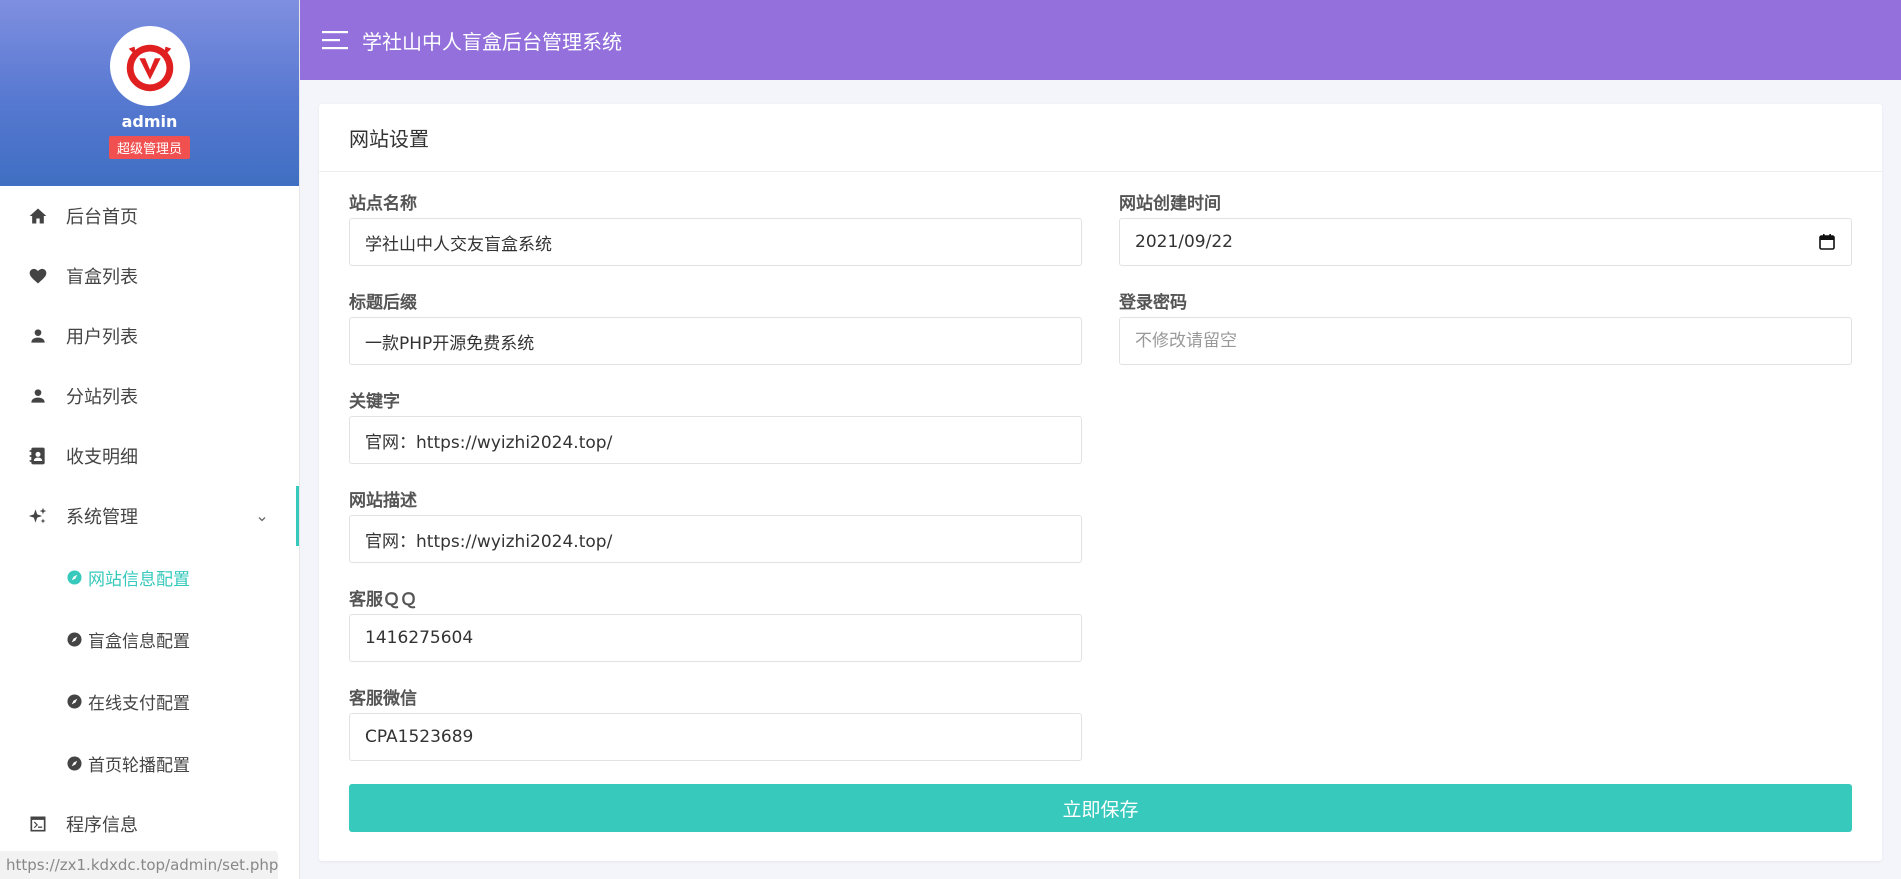  Describe the element at coordinates (38, 276) in the screenshot. I see `heart-icon` at that location.